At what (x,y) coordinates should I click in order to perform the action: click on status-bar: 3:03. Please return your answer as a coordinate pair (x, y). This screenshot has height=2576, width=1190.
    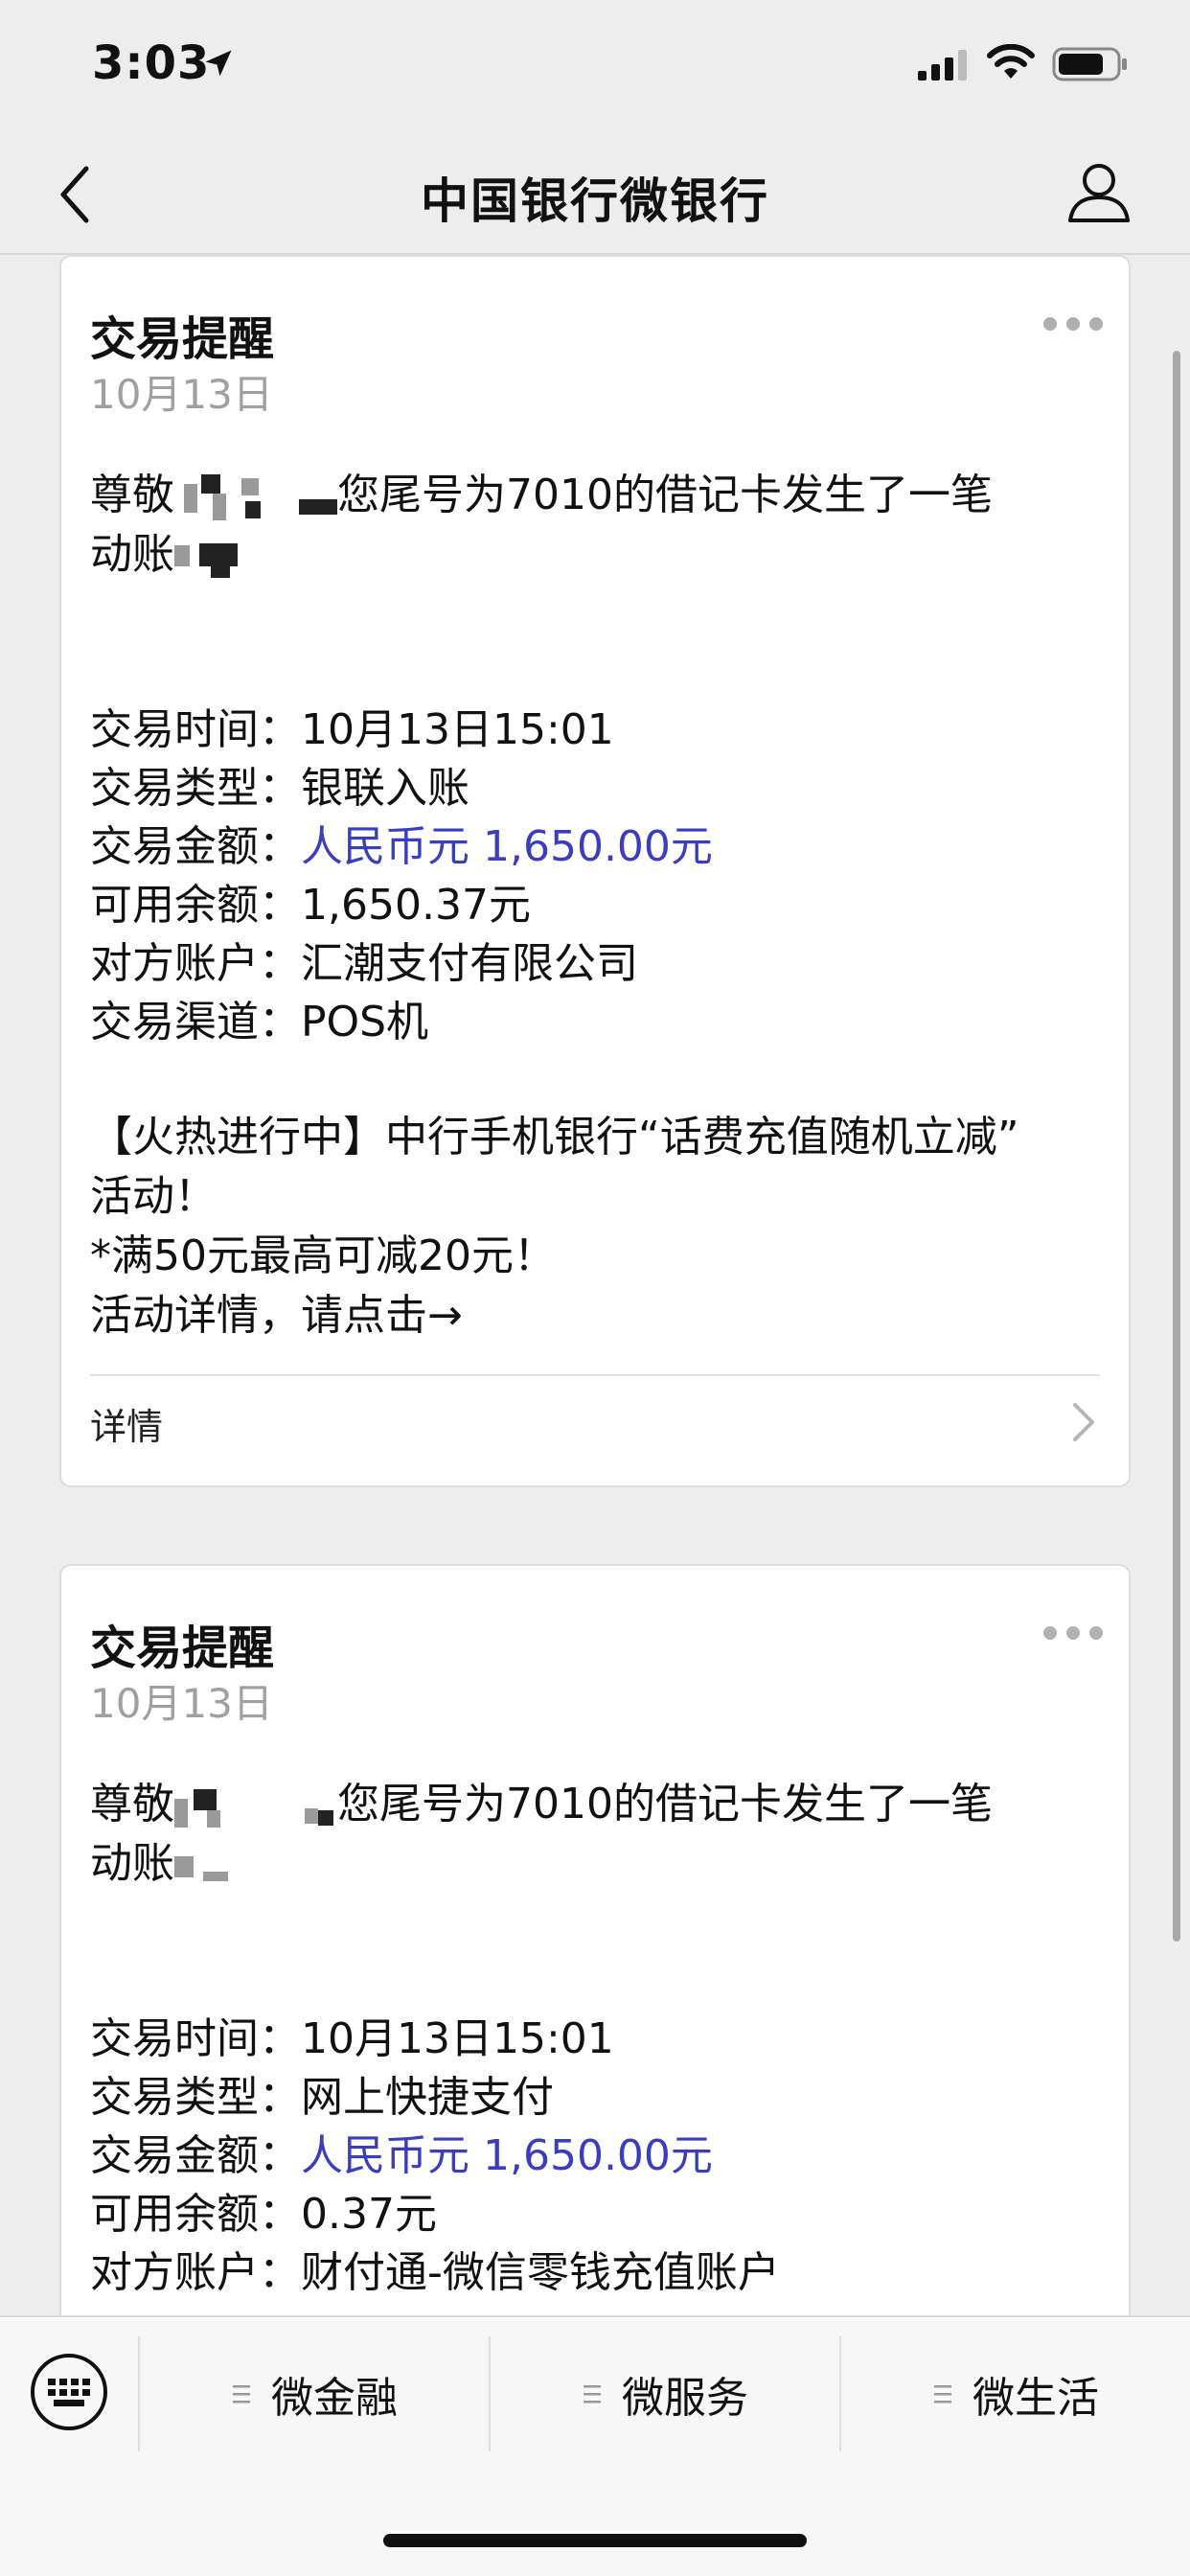
    Looking at the image, I should click on (595, 67).